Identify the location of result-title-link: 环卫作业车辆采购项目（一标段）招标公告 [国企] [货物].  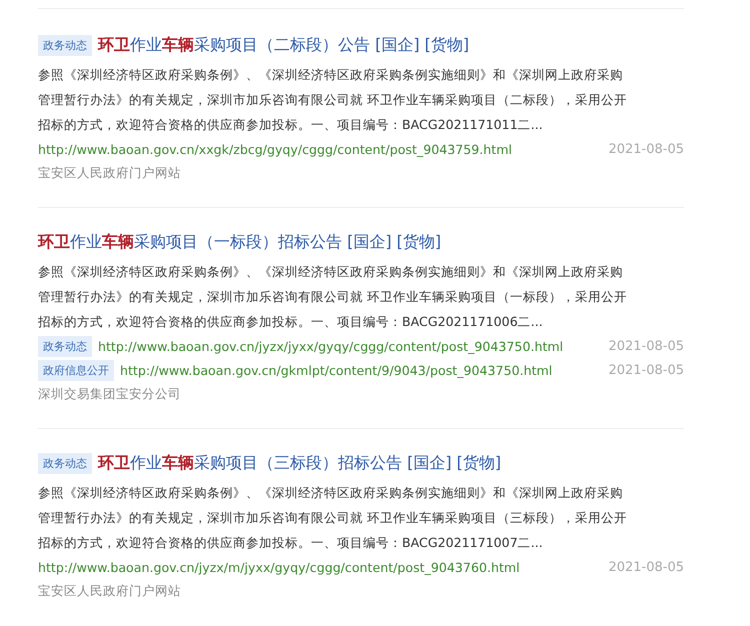
(240, 242).